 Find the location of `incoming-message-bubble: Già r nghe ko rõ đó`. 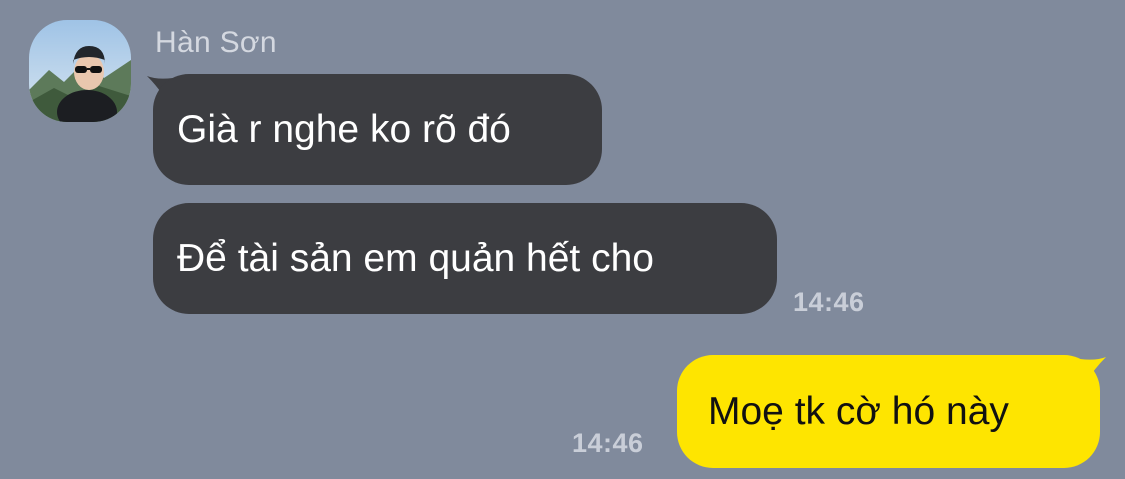

incoming-message-bubble: Già r nghe ko rõ đó is located at coordinates (377, 129).